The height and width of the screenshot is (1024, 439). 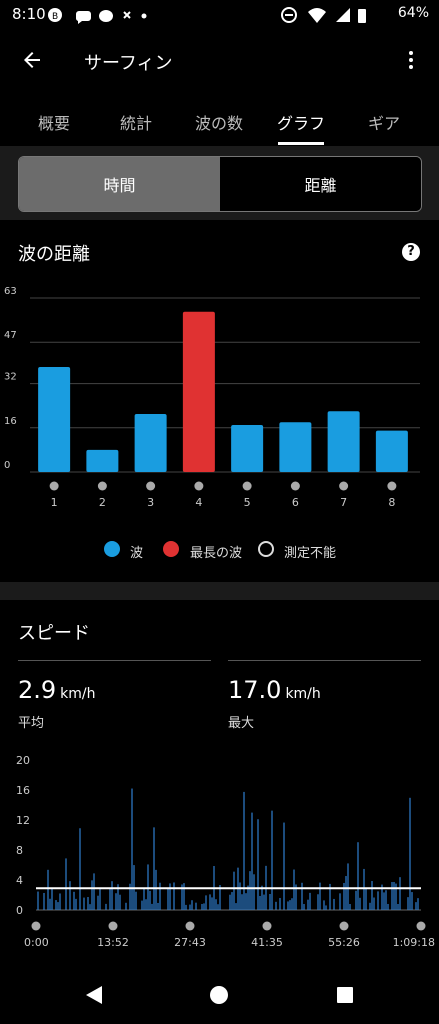 I want to click on tab-graph: グラフ, so click(x=301, y=122).